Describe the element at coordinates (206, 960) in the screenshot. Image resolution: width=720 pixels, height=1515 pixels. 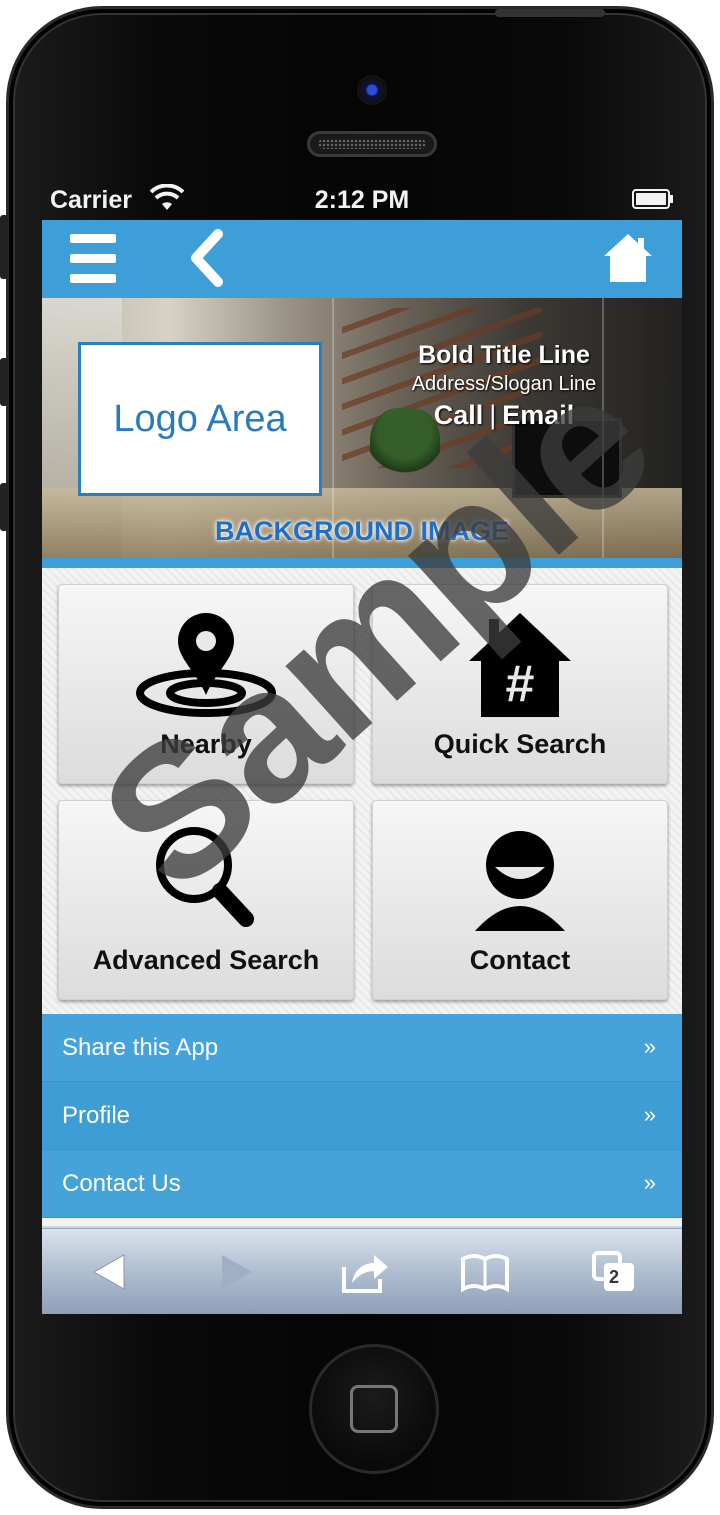
I see `tile-label: Advanced Search` at that location.